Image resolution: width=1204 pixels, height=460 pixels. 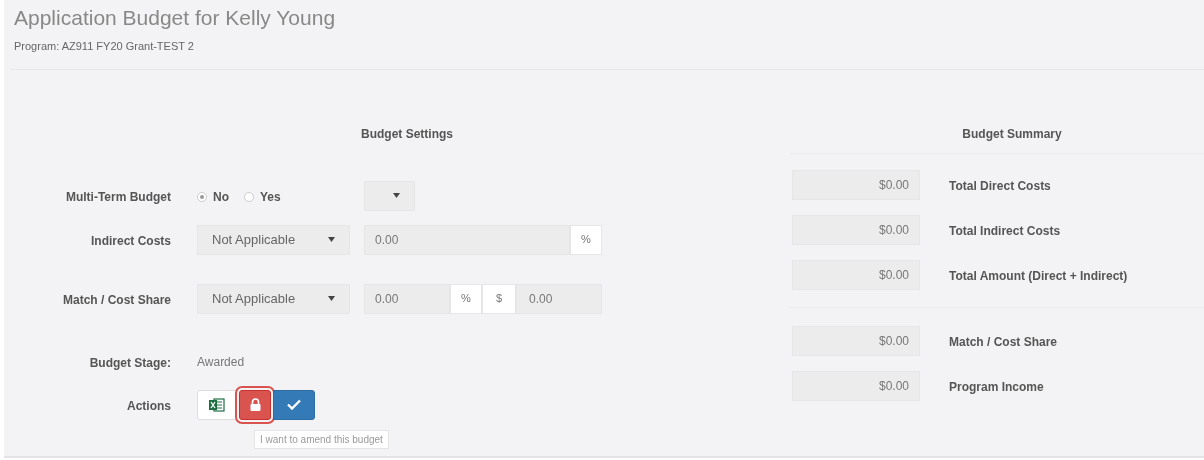 What do you see at coordinates (175, 18) in the screenshot?
I see `page-title: Application Budget for Kelly Young` at bounding box center [175, 18].